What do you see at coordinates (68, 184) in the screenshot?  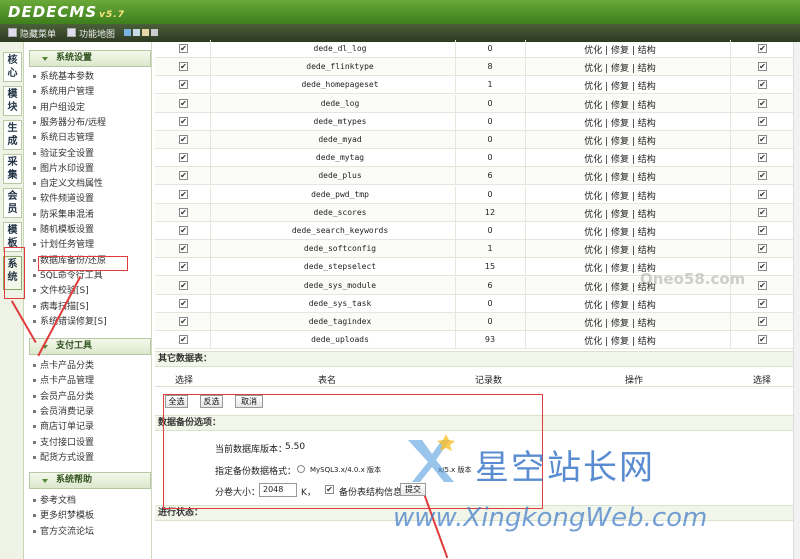 I see `menu-item: 自定义文档属性` at bounding box center [68, 184].